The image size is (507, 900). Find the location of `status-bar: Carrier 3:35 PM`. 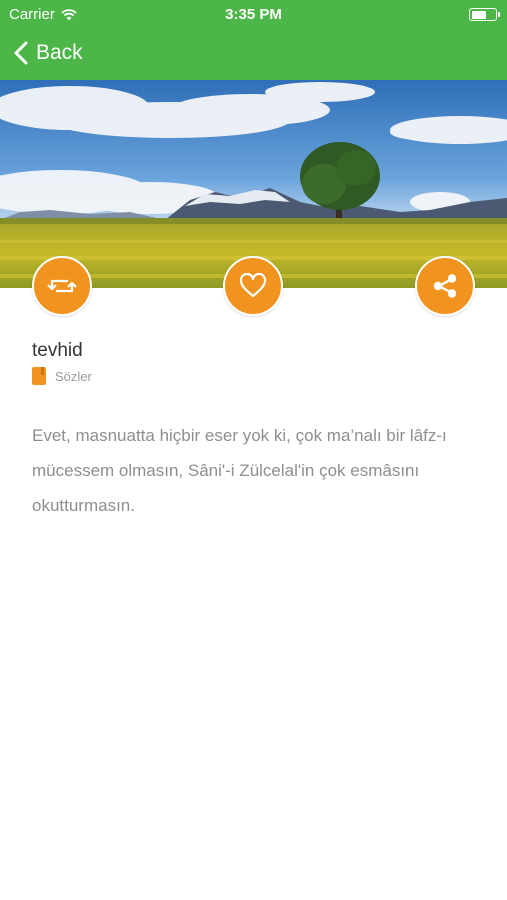

status-bar: Carrier 3:35 PM is located at coordinates (253, 14).